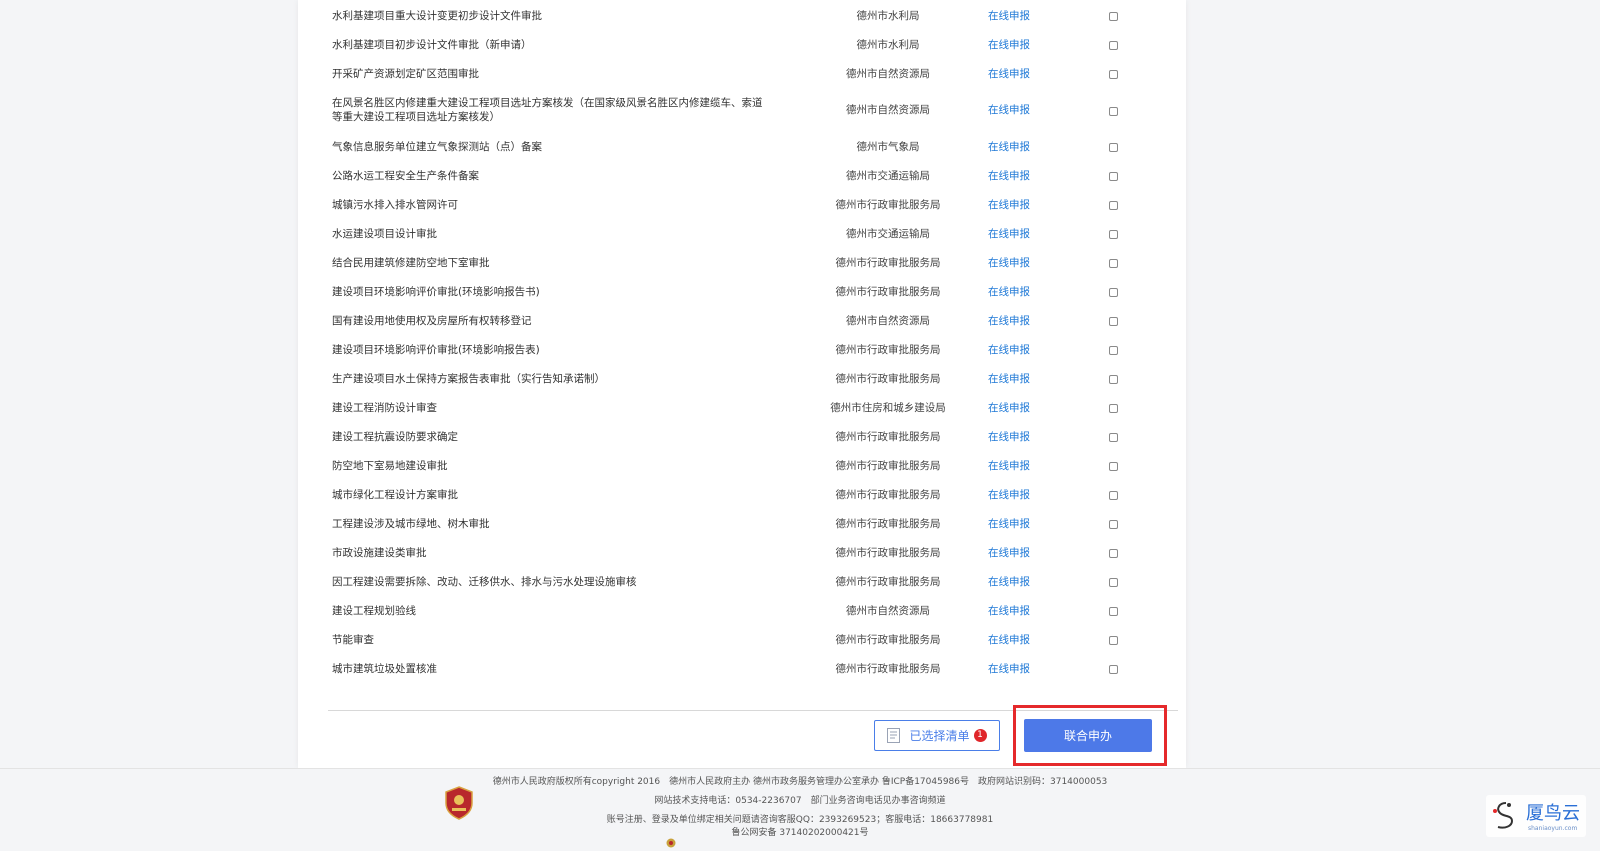 This screenshot has height=851, width=1600. I want to click on matter-name: 水利基建项目重大设计变更初步设计文件审批, so click(437, 16).